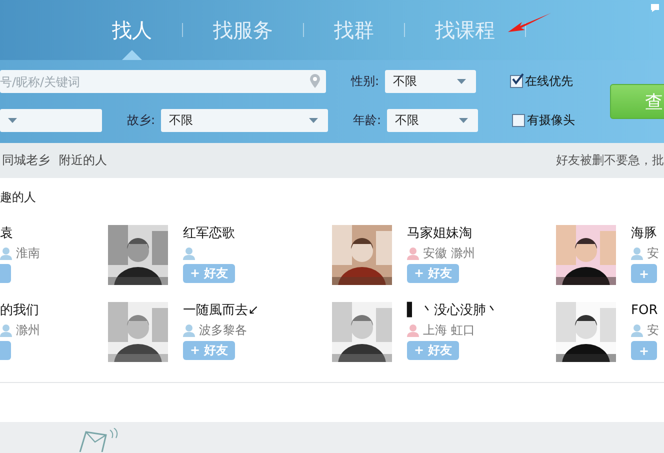  I want to click on field-label: 性别:, so click(365, 81).